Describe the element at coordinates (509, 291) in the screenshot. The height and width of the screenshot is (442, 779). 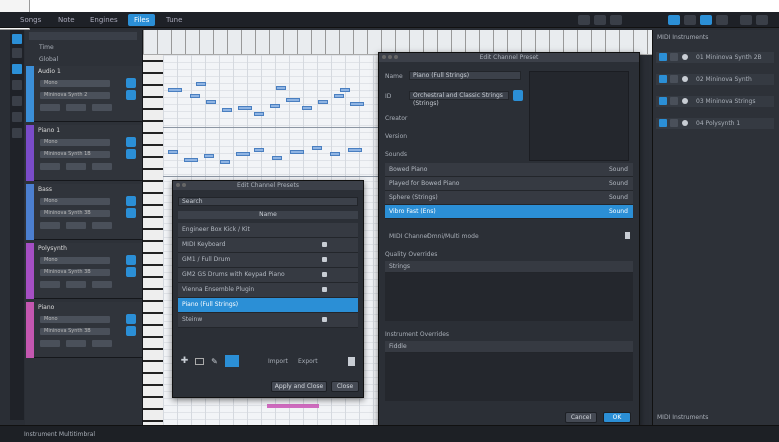
I see `quality-overrides-box: Strings` at that location.